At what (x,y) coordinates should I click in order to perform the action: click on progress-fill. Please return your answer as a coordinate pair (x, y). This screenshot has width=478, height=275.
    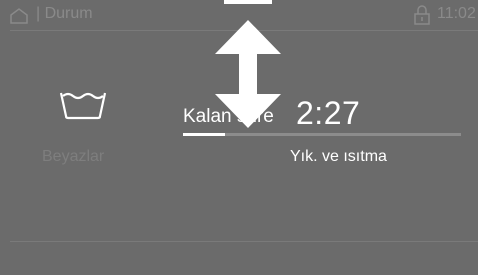
    Looking at the image, I should click on (204, 134).